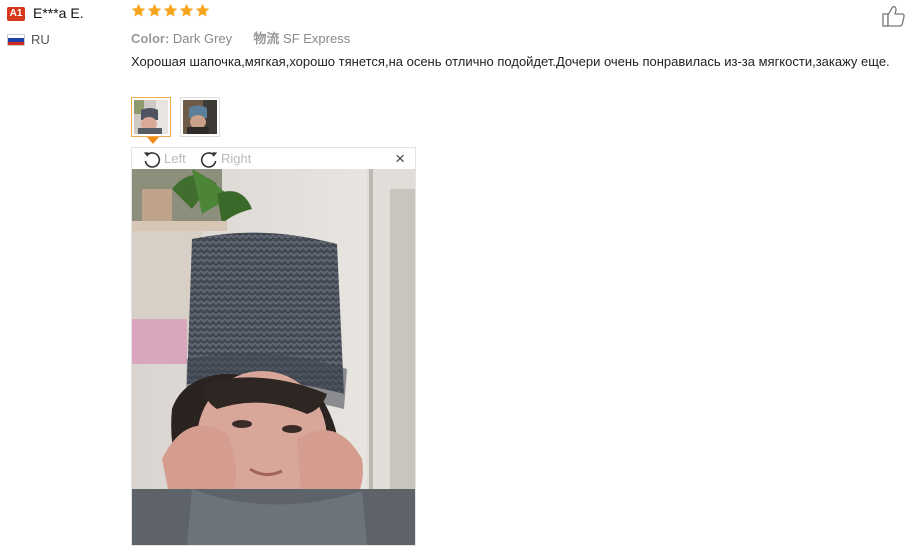 This screenshot has width=909, height=546. I want to click on rating-stars, so click(170, 13).